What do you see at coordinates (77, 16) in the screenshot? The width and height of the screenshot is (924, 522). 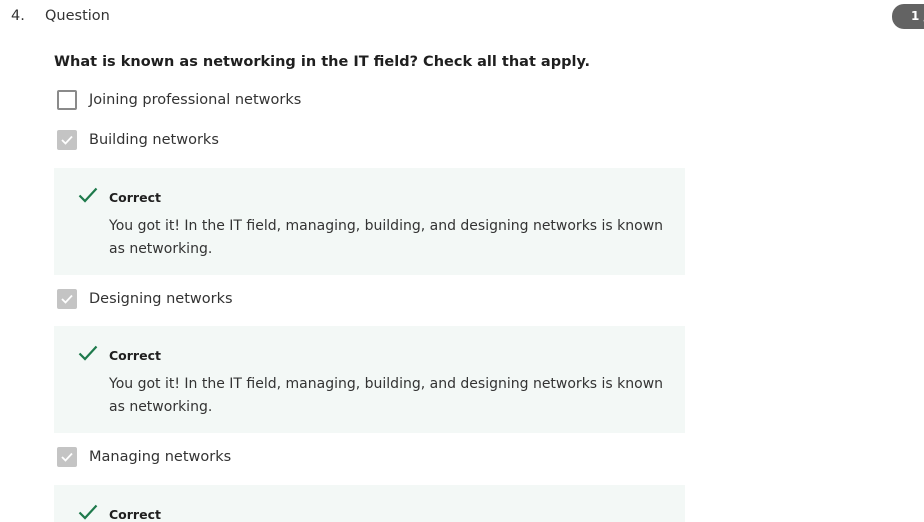 I see `question-label: Question` at bounding box center [77, 16].